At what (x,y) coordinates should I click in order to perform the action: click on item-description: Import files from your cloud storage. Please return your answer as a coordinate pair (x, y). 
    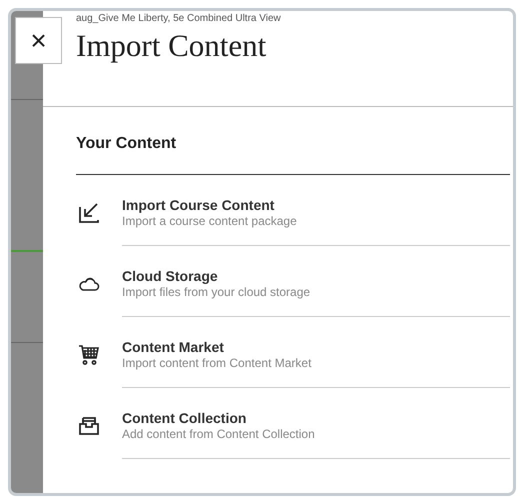
    Looking at the image, I should click on (217, 291).